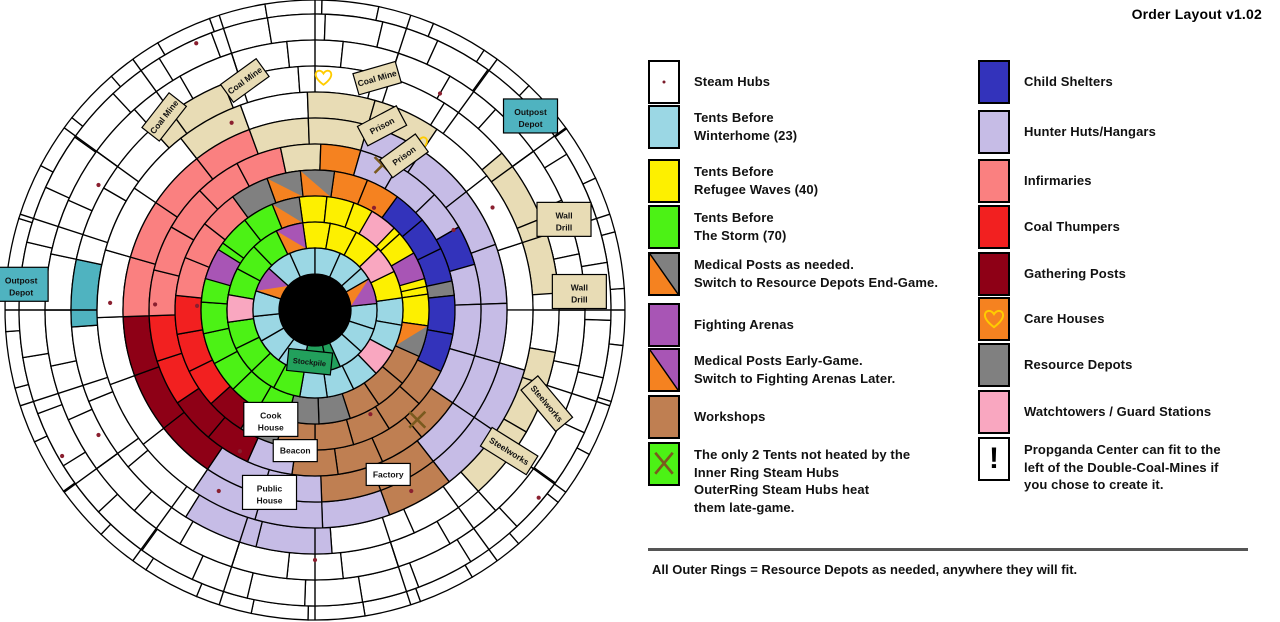  What do you see at coordinates (994, 412) in the screenshot?
I see `swatch-watchtowers-guard-stations` at bounding box center [994, 412].